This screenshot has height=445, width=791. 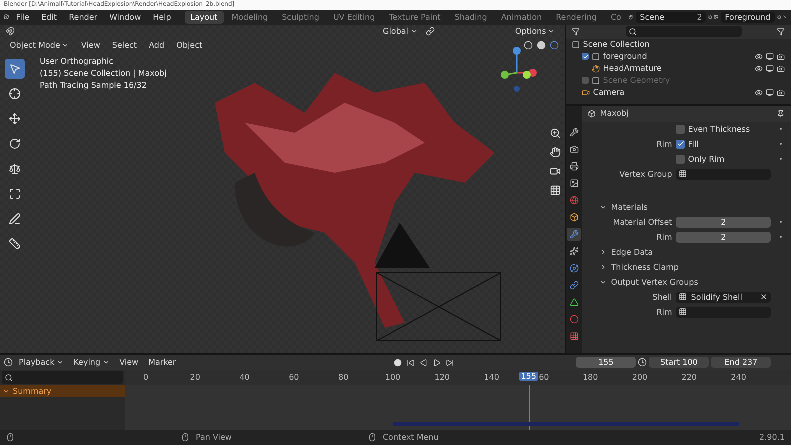 I want to click on checkbox-label: Even Thickness, so click(x=719, y=129).